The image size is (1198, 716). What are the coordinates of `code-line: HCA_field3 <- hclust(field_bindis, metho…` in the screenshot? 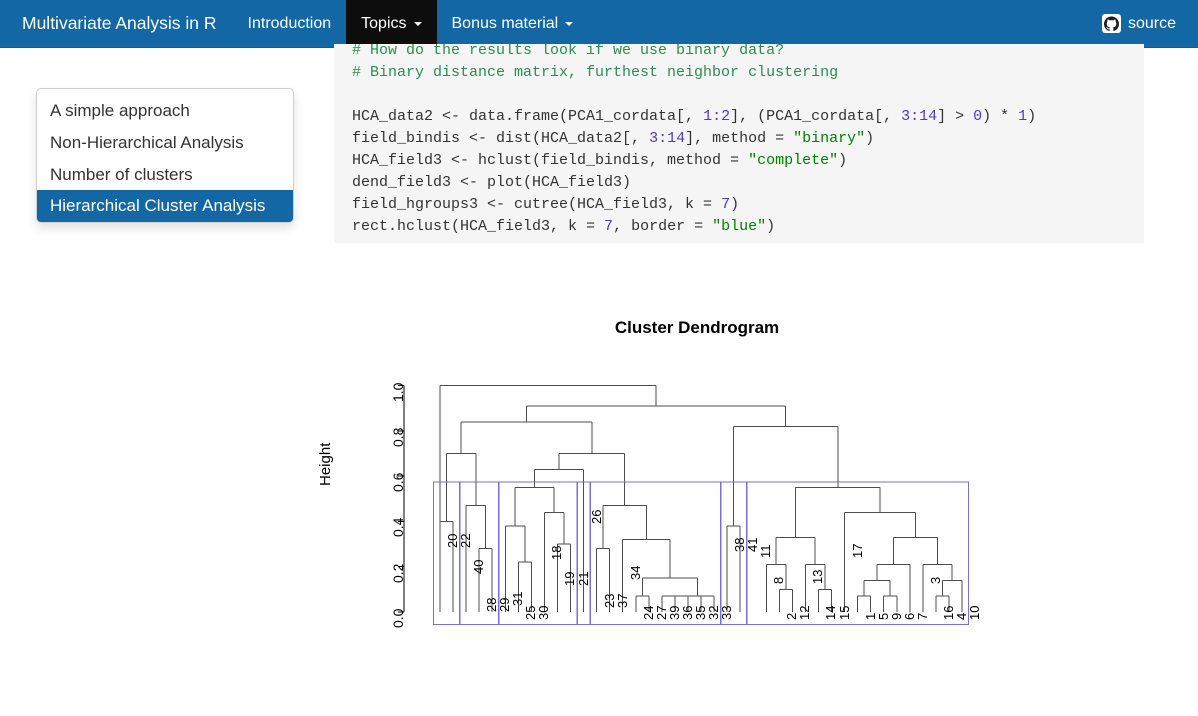 It's located at (600, 160).